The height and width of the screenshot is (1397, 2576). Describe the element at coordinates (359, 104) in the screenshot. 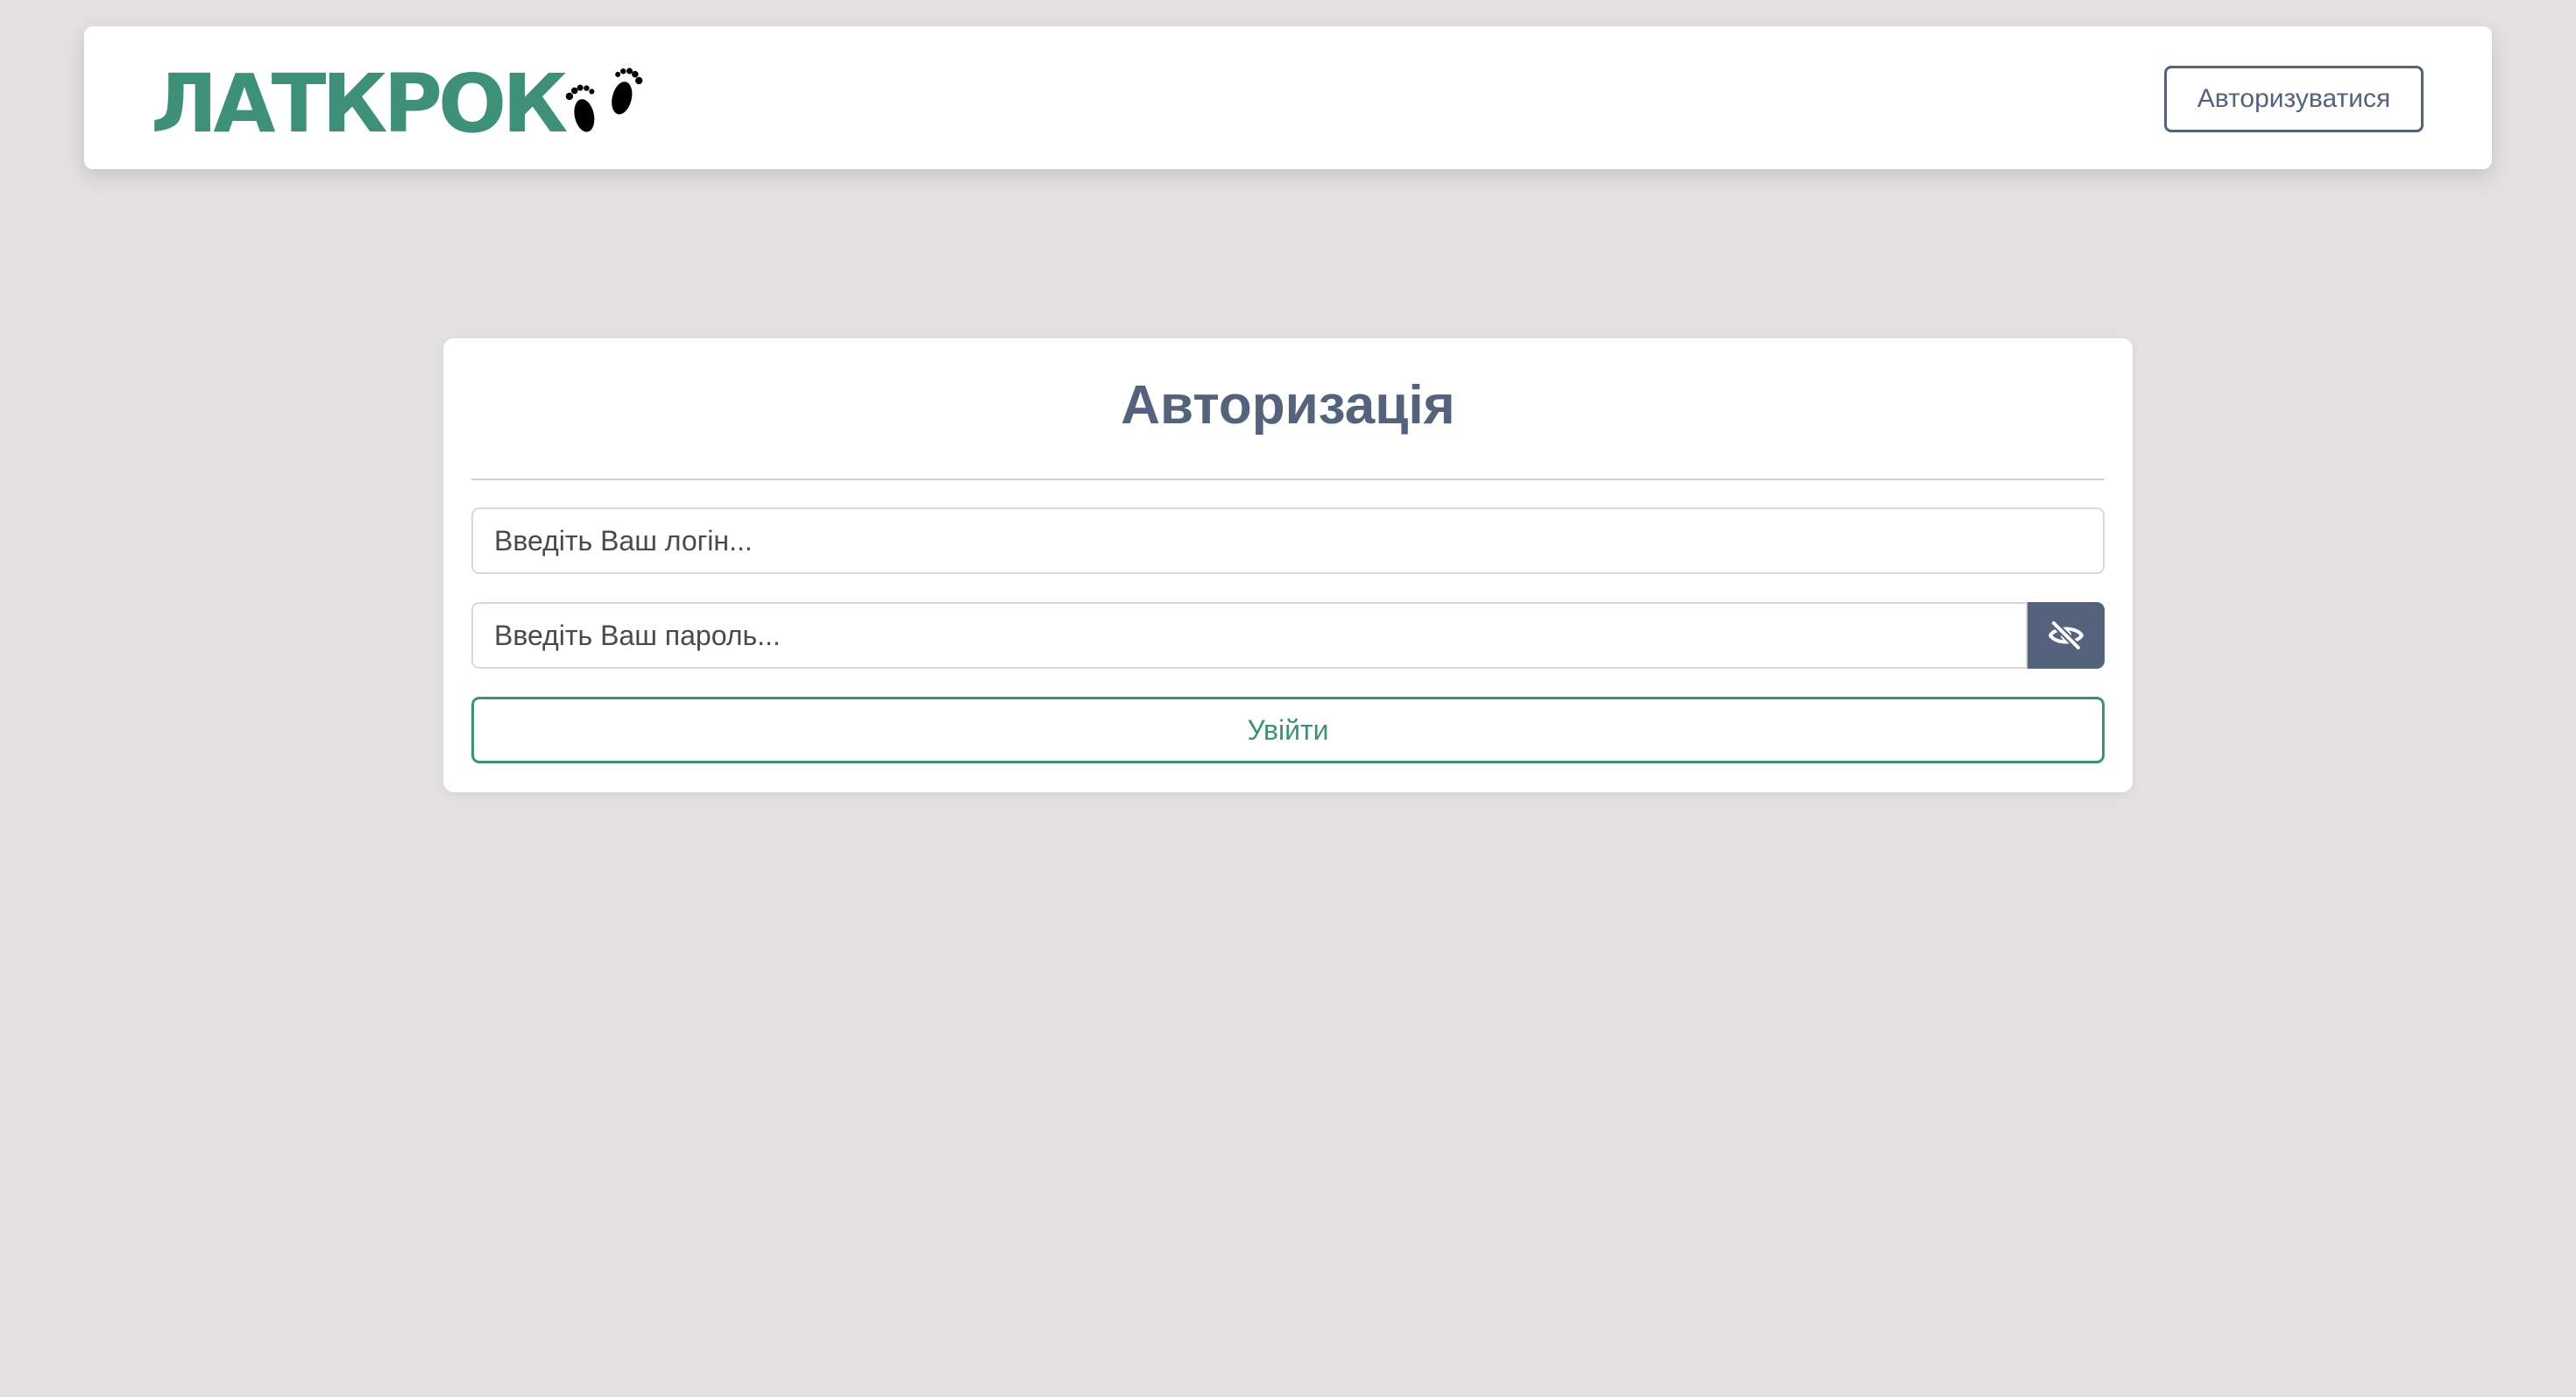

I see `logo-text: ЛАТКРОК` at that location.